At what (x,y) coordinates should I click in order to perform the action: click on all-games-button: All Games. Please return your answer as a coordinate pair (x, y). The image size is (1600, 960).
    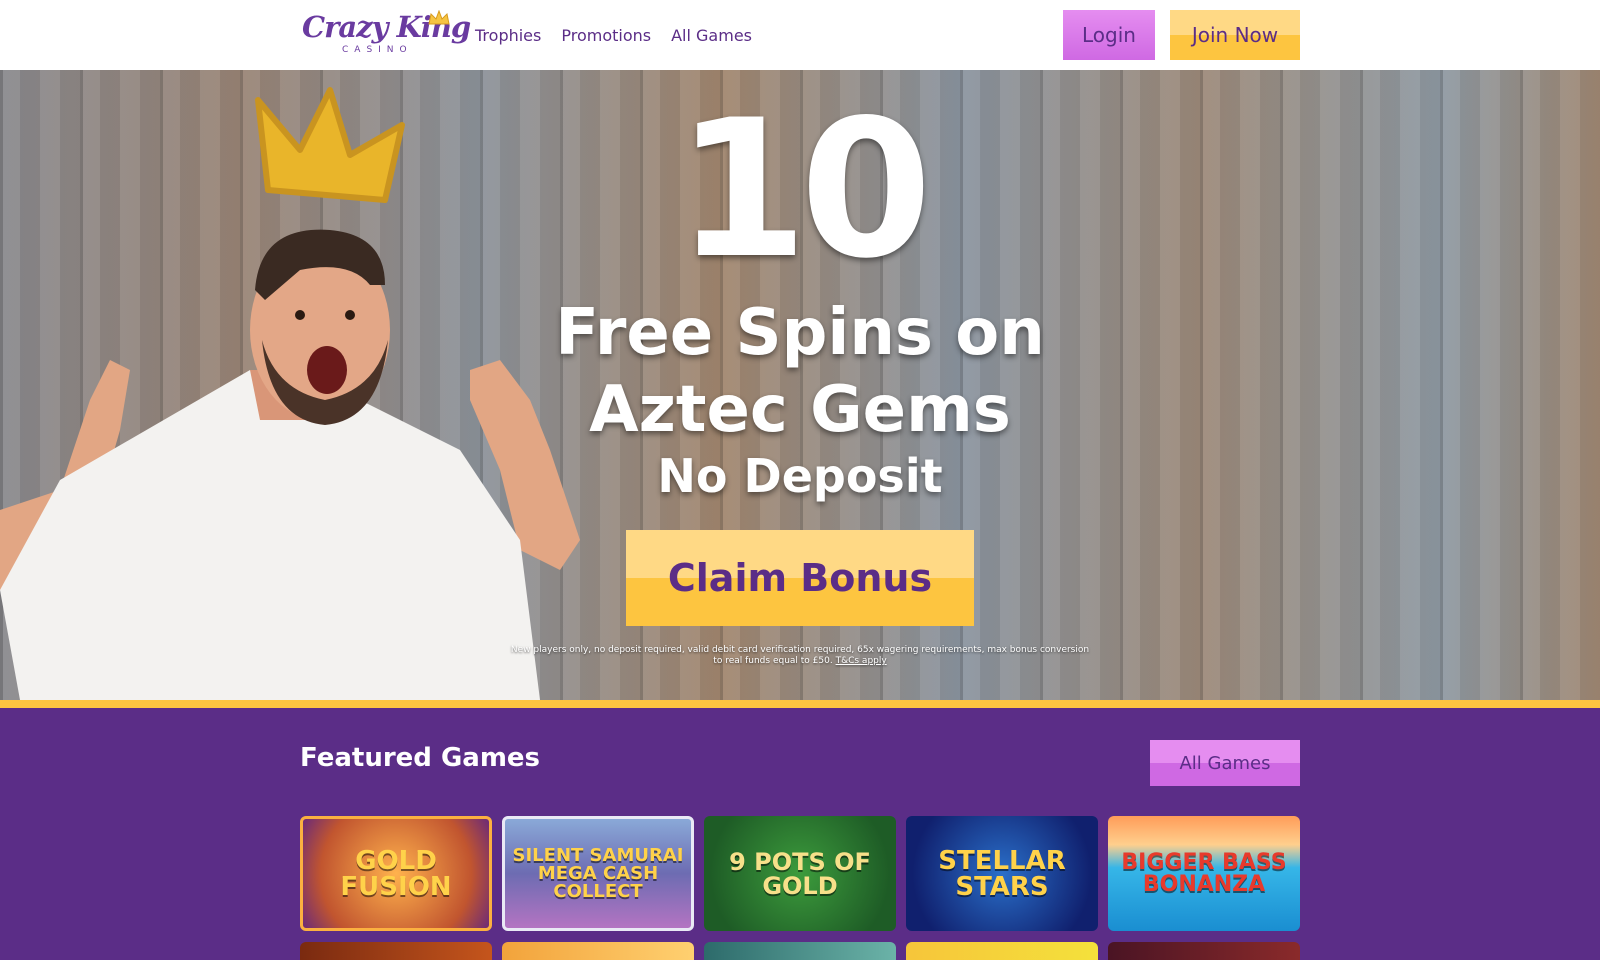
    Looking at the image, I should click on (1225, 763).